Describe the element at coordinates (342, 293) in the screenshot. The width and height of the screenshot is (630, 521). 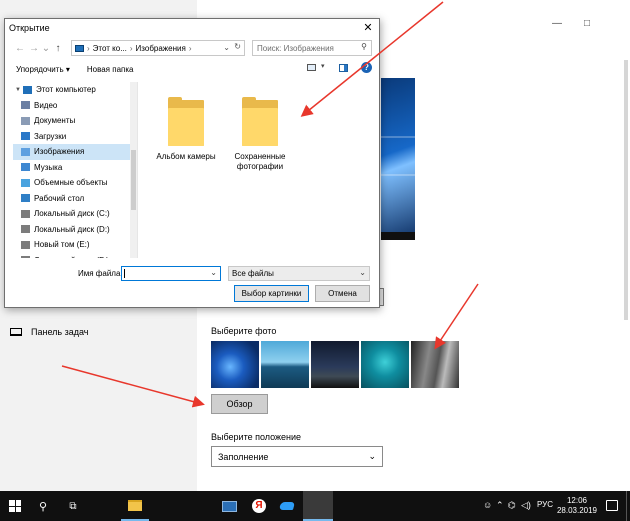
I see `cancel-button: Отмена` at that location.